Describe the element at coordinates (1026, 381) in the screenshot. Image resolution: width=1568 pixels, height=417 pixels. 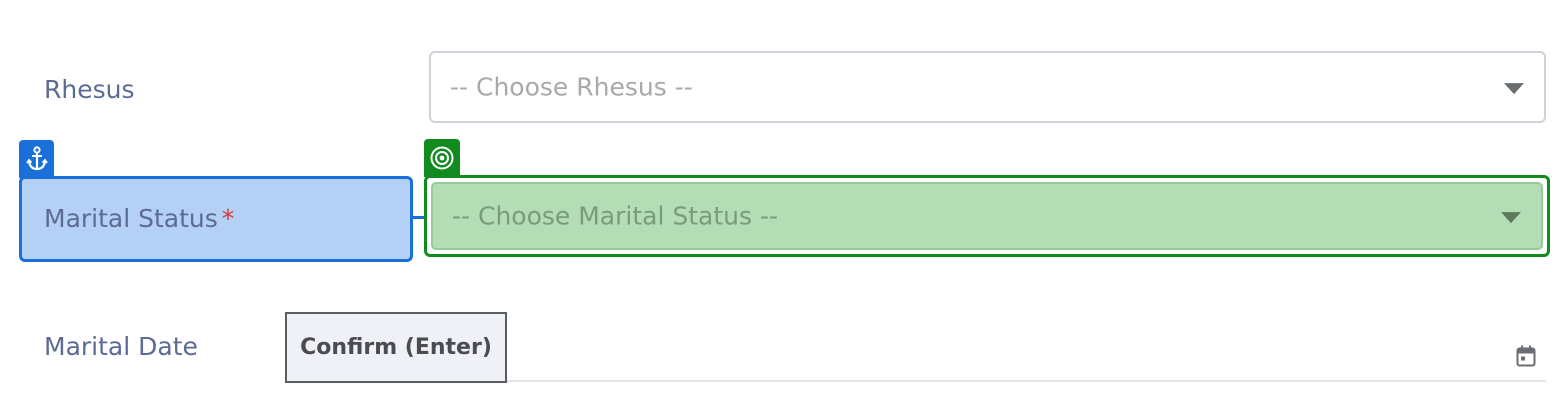
I see `marital-date-input` at that location.